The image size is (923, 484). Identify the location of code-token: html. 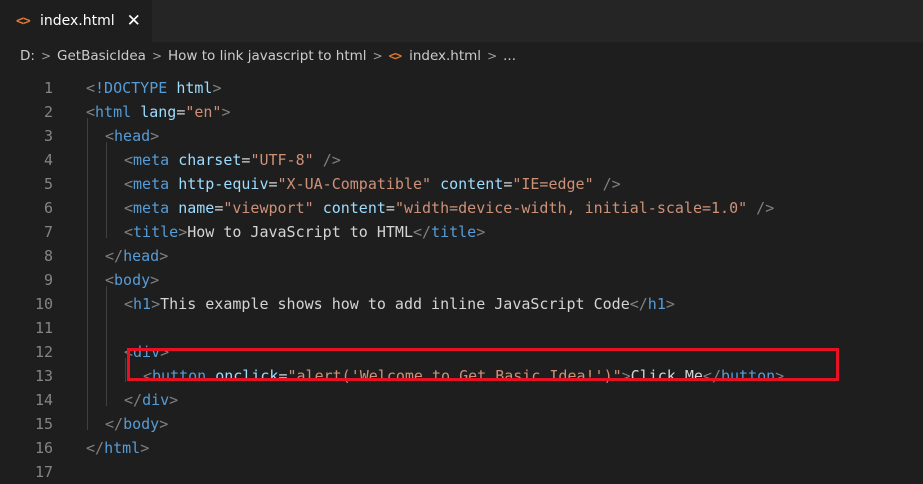
(122, 448).